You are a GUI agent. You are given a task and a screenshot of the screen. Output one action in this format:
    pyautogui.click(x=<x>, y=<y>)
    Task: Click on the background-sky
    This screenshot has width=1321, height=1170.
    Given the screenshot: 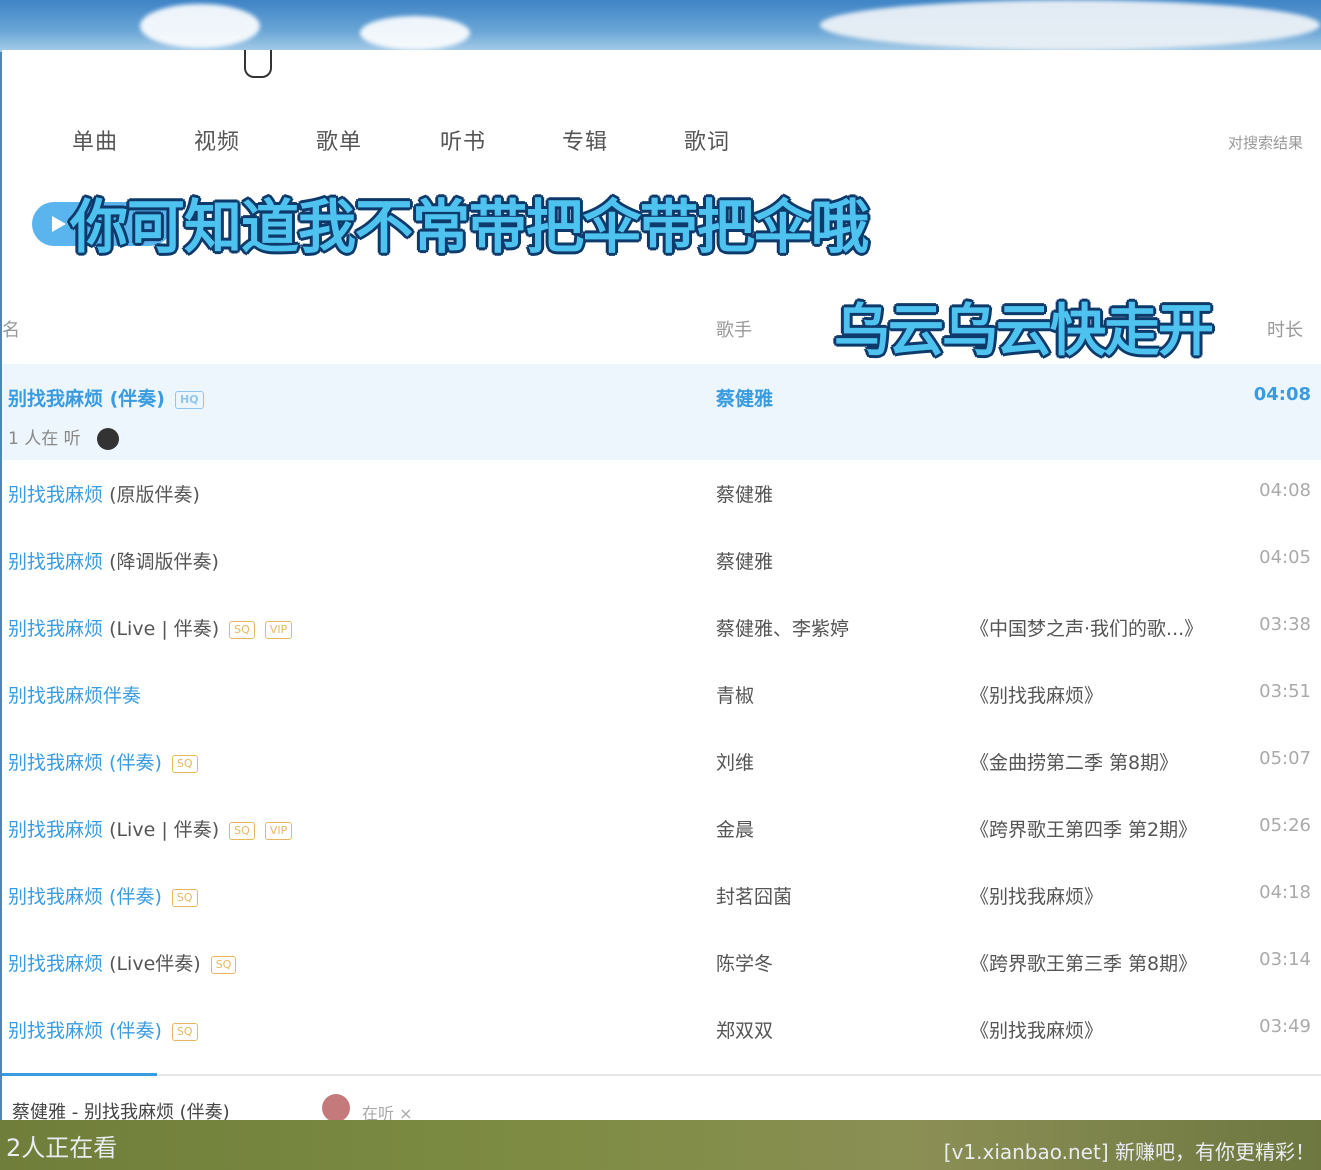 What is the action you would take?
    pyautogui.click(x=660, y=26)
    